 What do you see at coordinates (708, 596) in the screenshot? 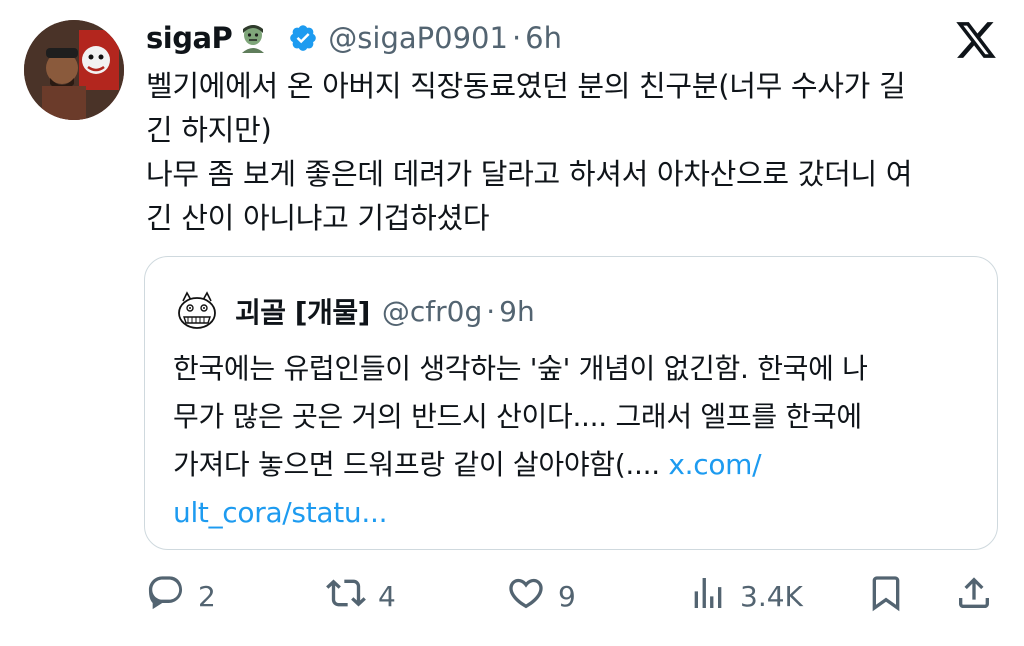
I see `analytics-icon` at bounding box center [708, 596].